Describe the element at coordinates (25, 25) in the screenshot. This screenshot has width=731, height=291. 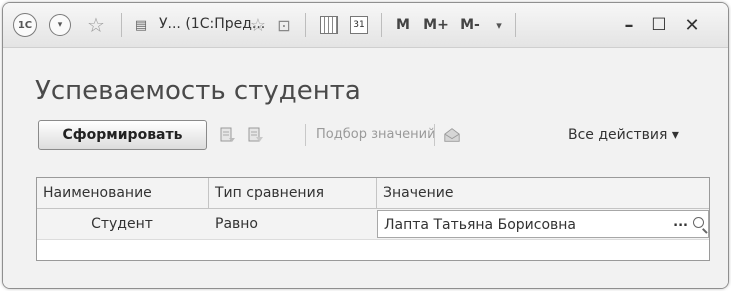
I see `app-logo-icon: 1С` at that location.